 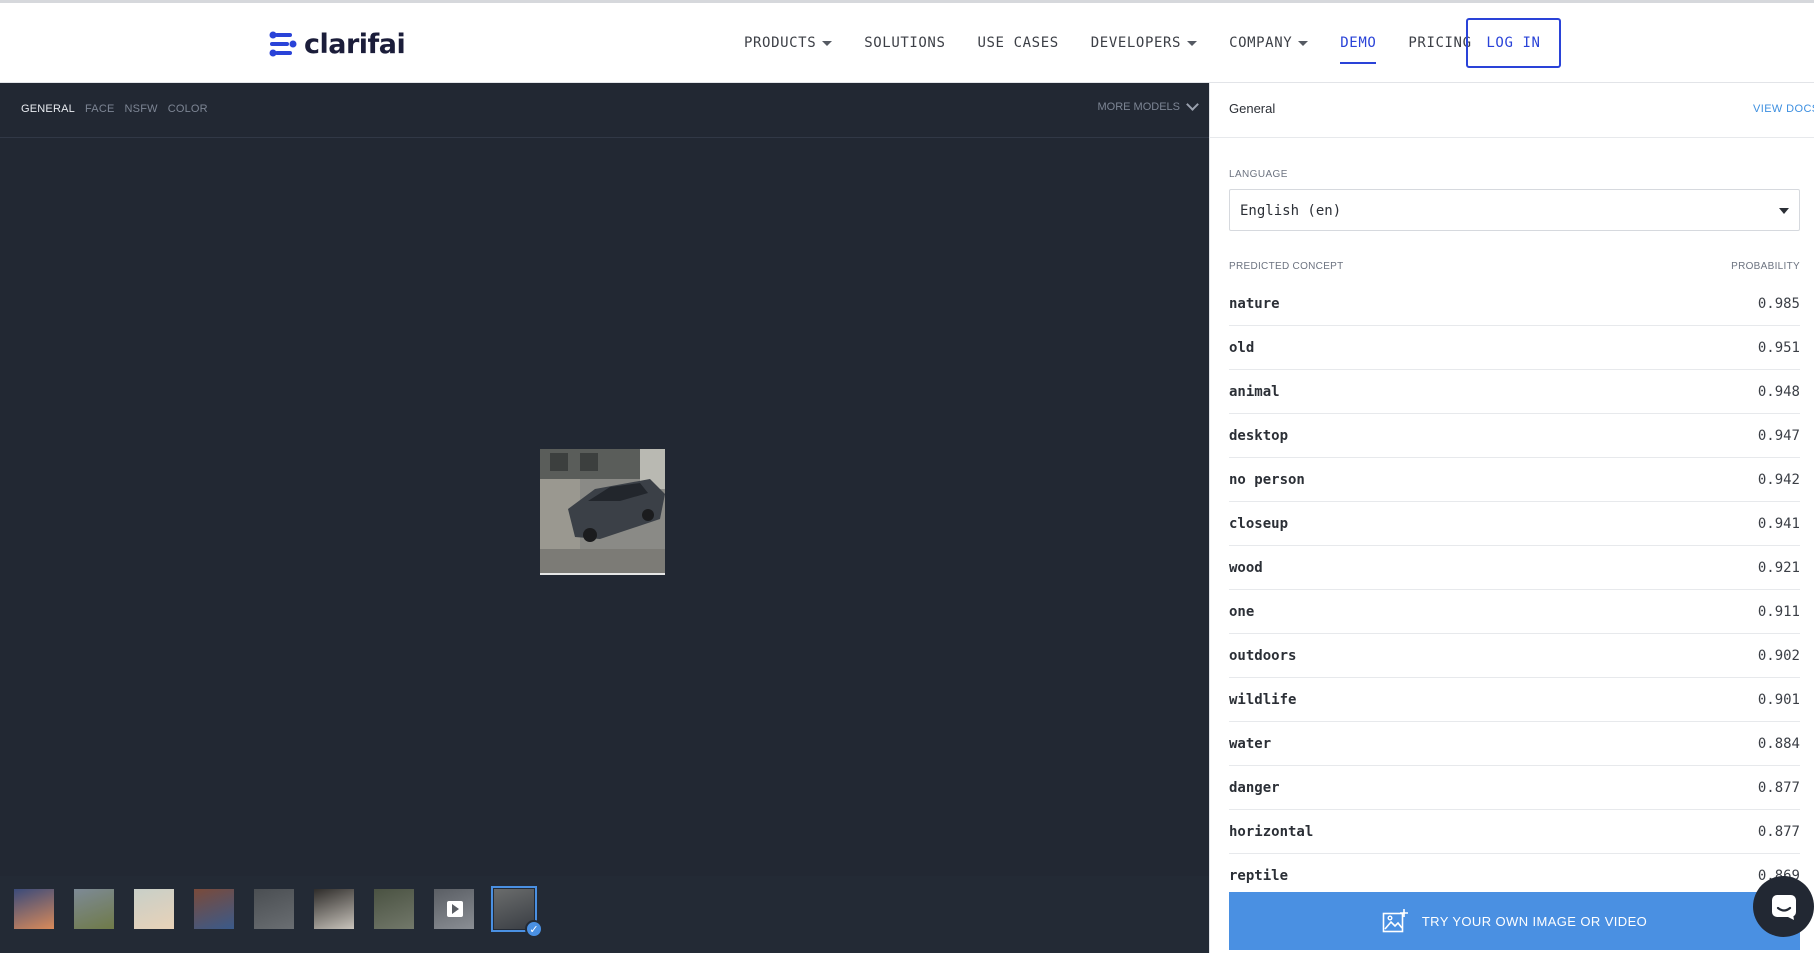 I want to click on login-button: LOG IN, so click(x=1513, y=43).